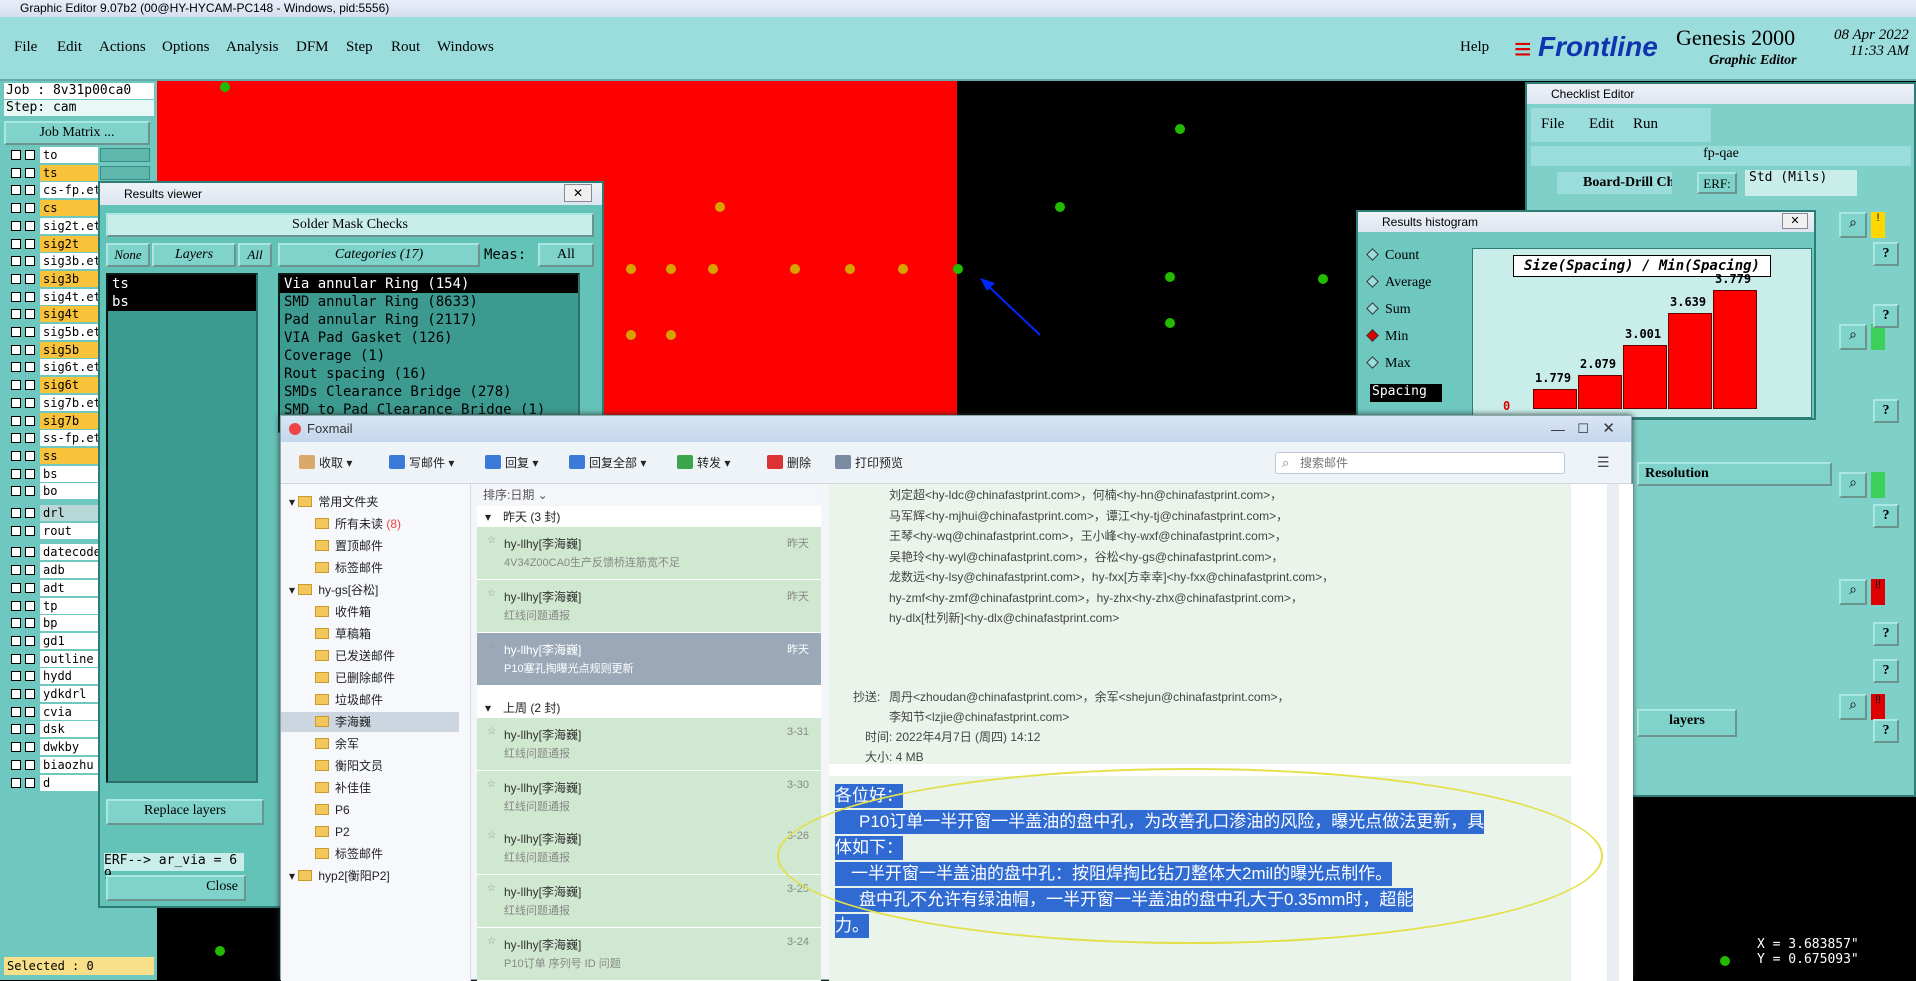  What do you see at coordinates (429, 338) in the screenshot?
I see `list-item: VIA Pad Gasket (126)` at bounding box center [429, 338].